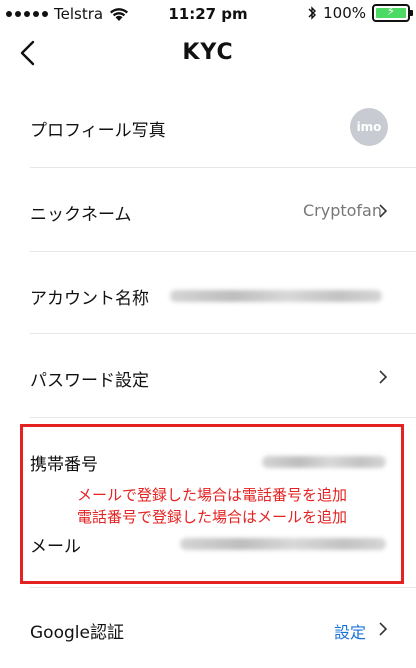 This screenshot has width=416, height=668. What do you see at coordinates (211, 517) in the screenshot?
I see `annotation-line-2: 電話番号で登録した場合はメールを追加` at bounding box center [211, 517].